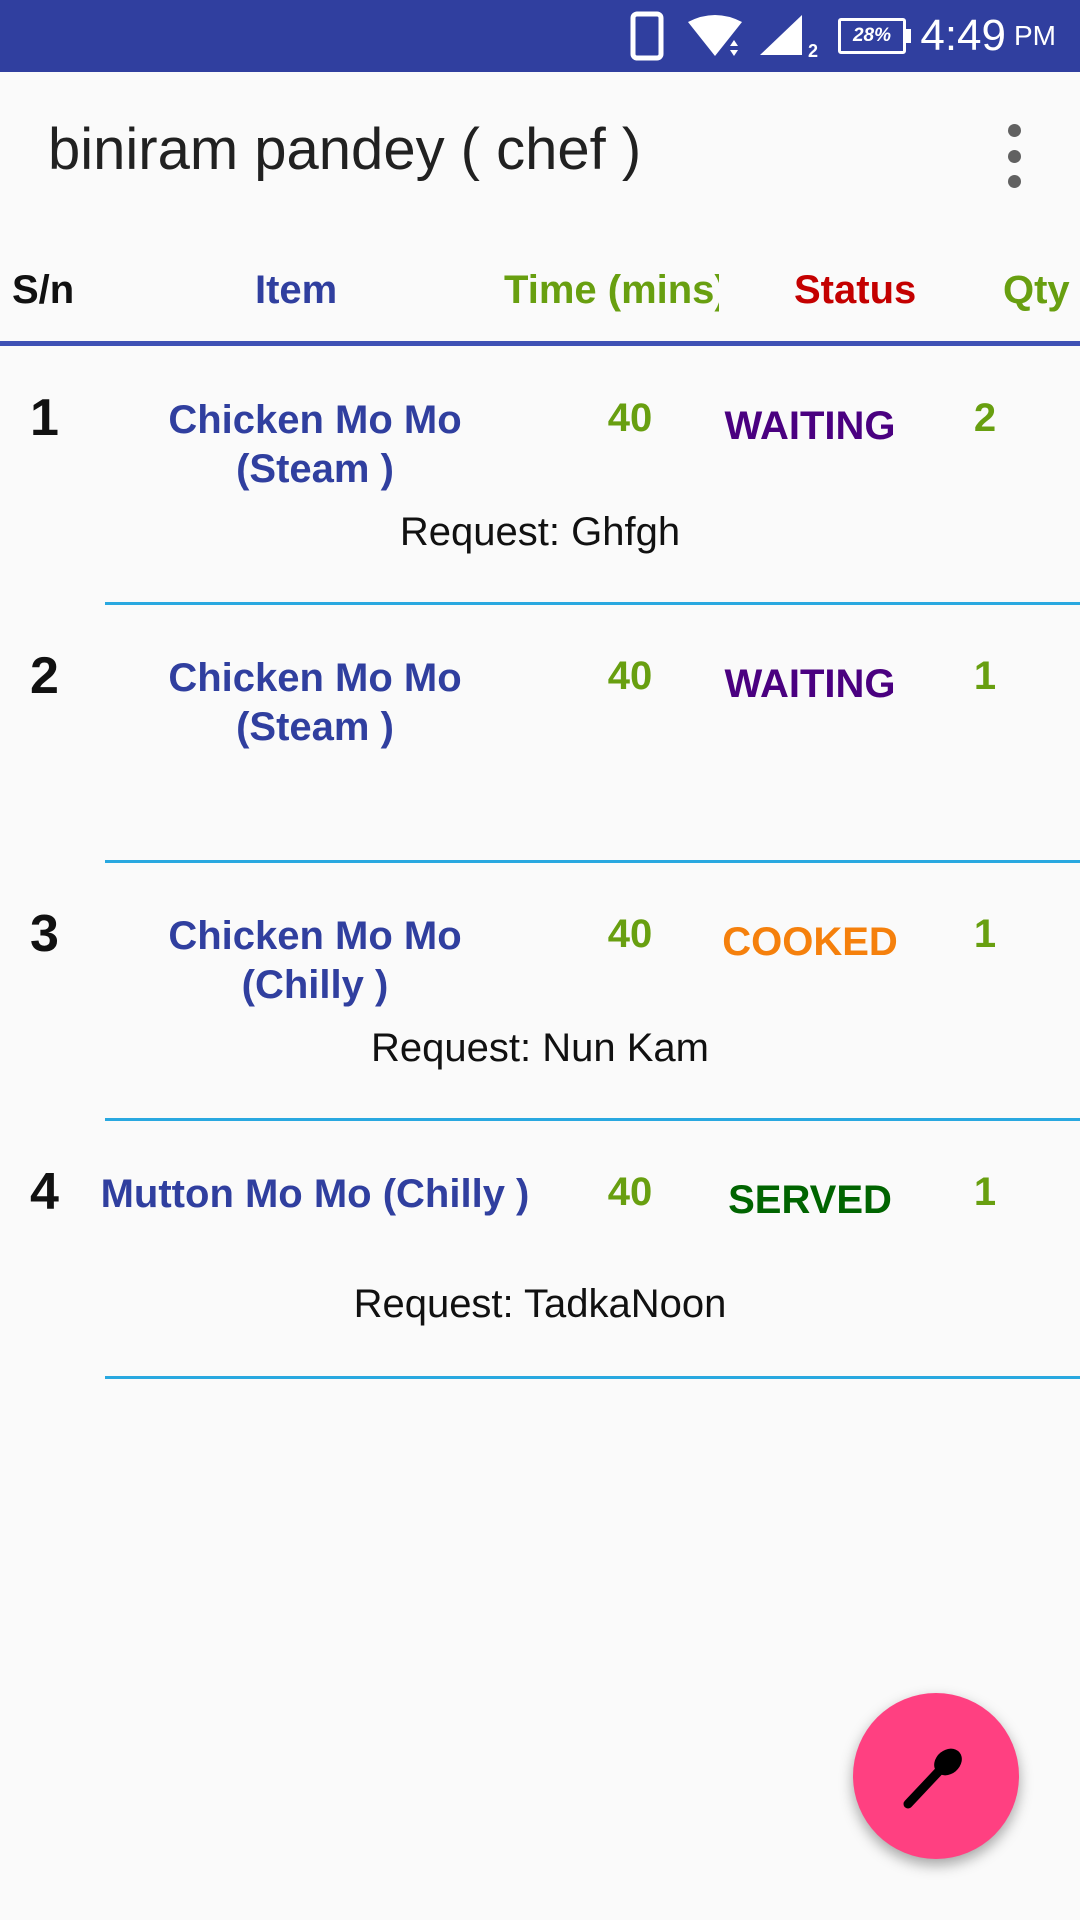 This screenshot has height=1920, width=1080. I want to click on row-request: Request: TadkaNoon, so click(540, 1304).